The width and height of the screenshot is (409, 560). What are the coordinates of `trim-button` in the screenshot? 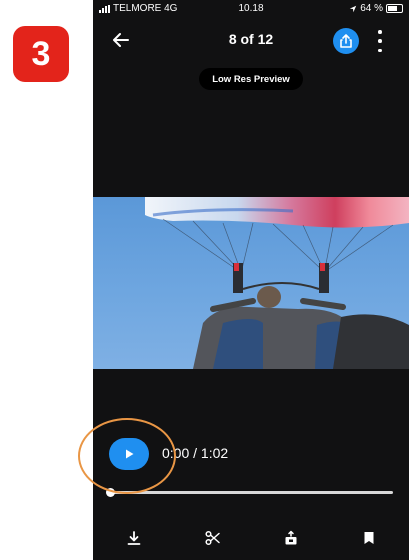 It's located at (213, 538).